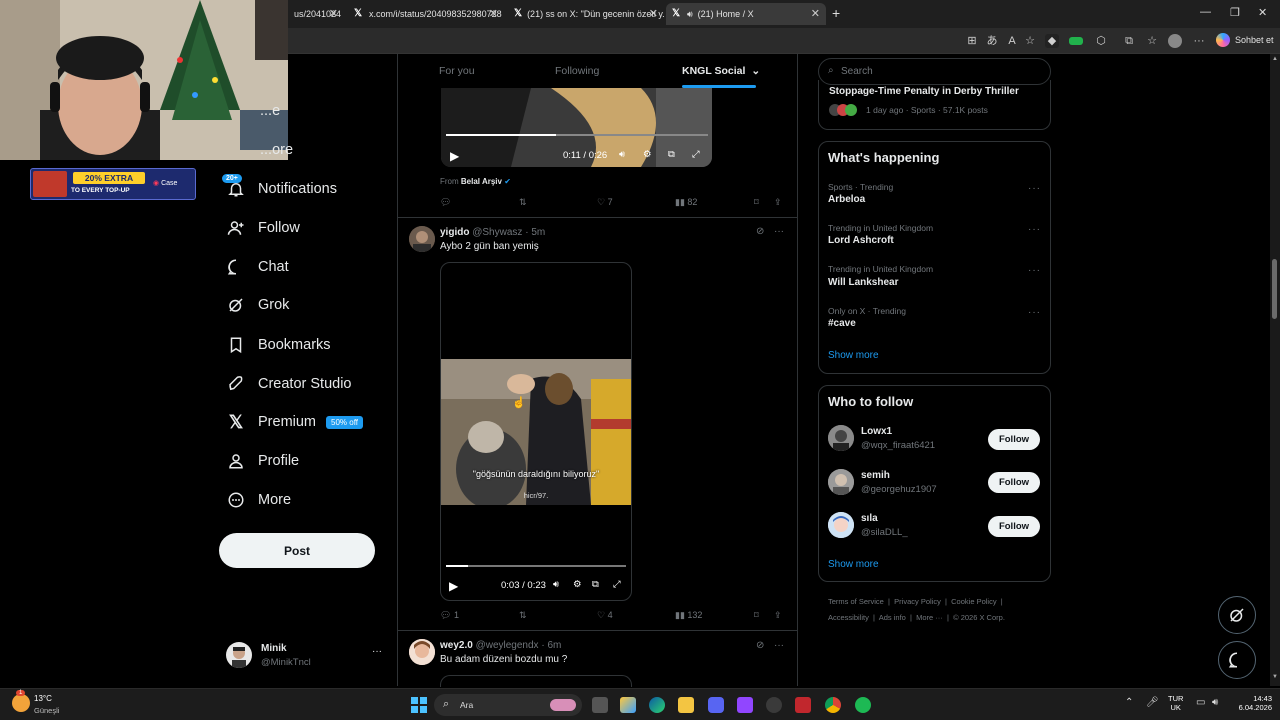 This screenshot has width=1280, height=720. Describe the element at coordinates (426, 14) in the screenshot. I see `browser-tab: 𝕏 x.com/i/status/204098352980728 ✕` at that location.